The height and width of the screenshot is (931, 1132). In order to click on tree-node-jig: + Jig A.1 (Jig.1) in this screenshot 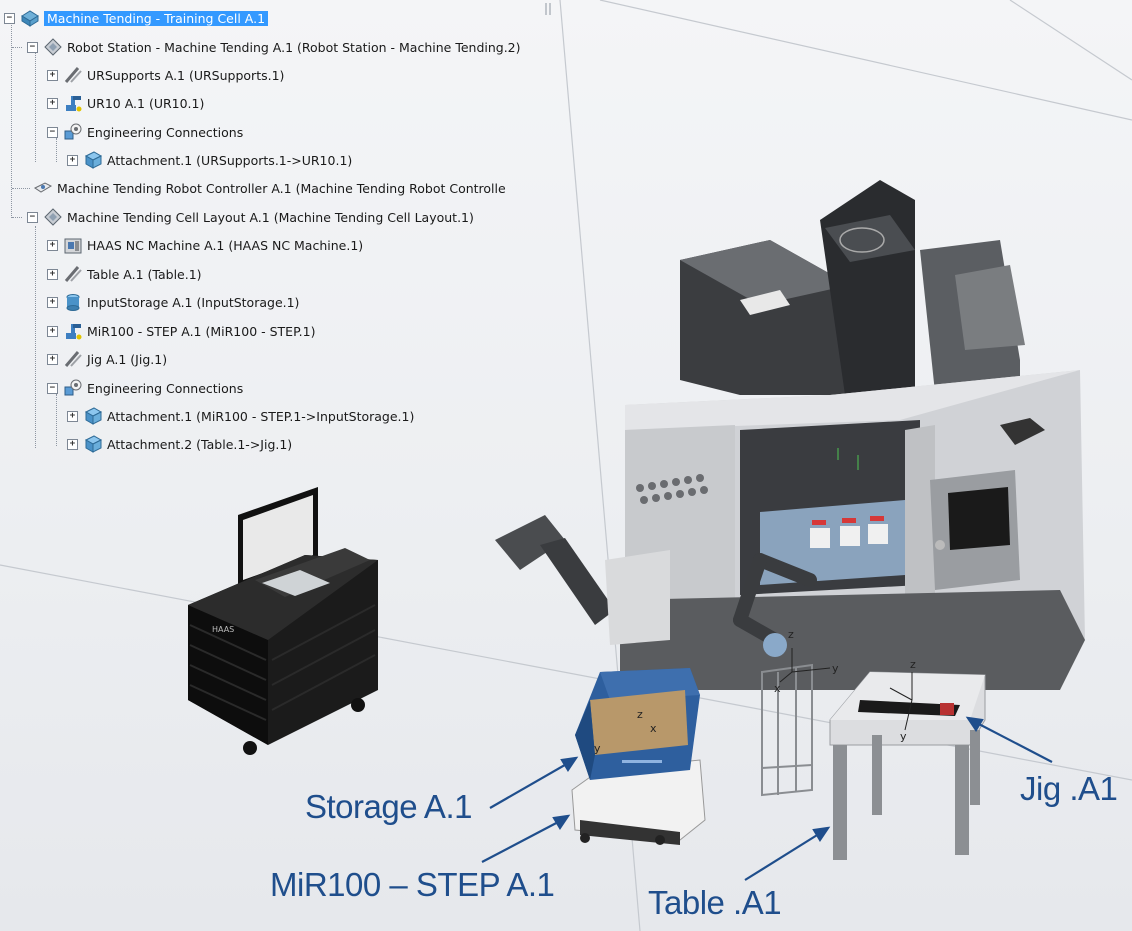, I will do `click(107, 359)`.